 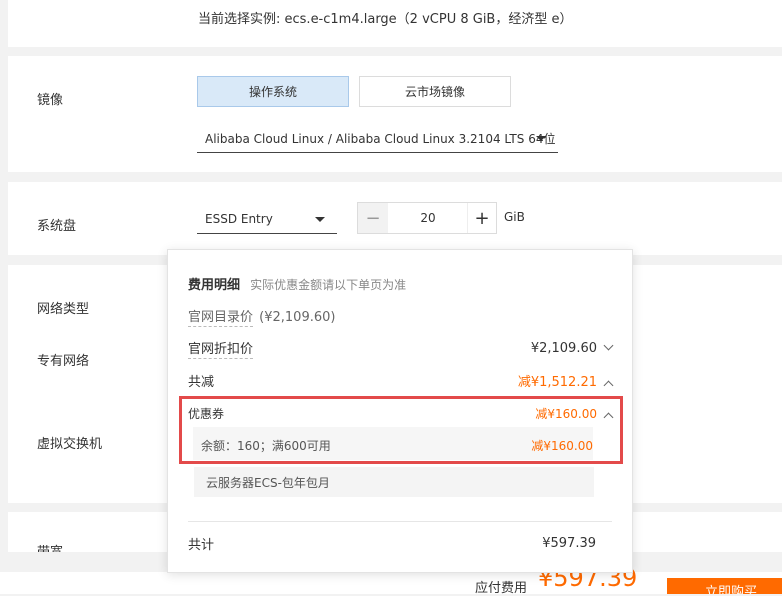 What do you see at coordinates (239, 219) in the screenshot?
I see `disk-type-value: ESSD Entry` at bounding box center [239, 219].